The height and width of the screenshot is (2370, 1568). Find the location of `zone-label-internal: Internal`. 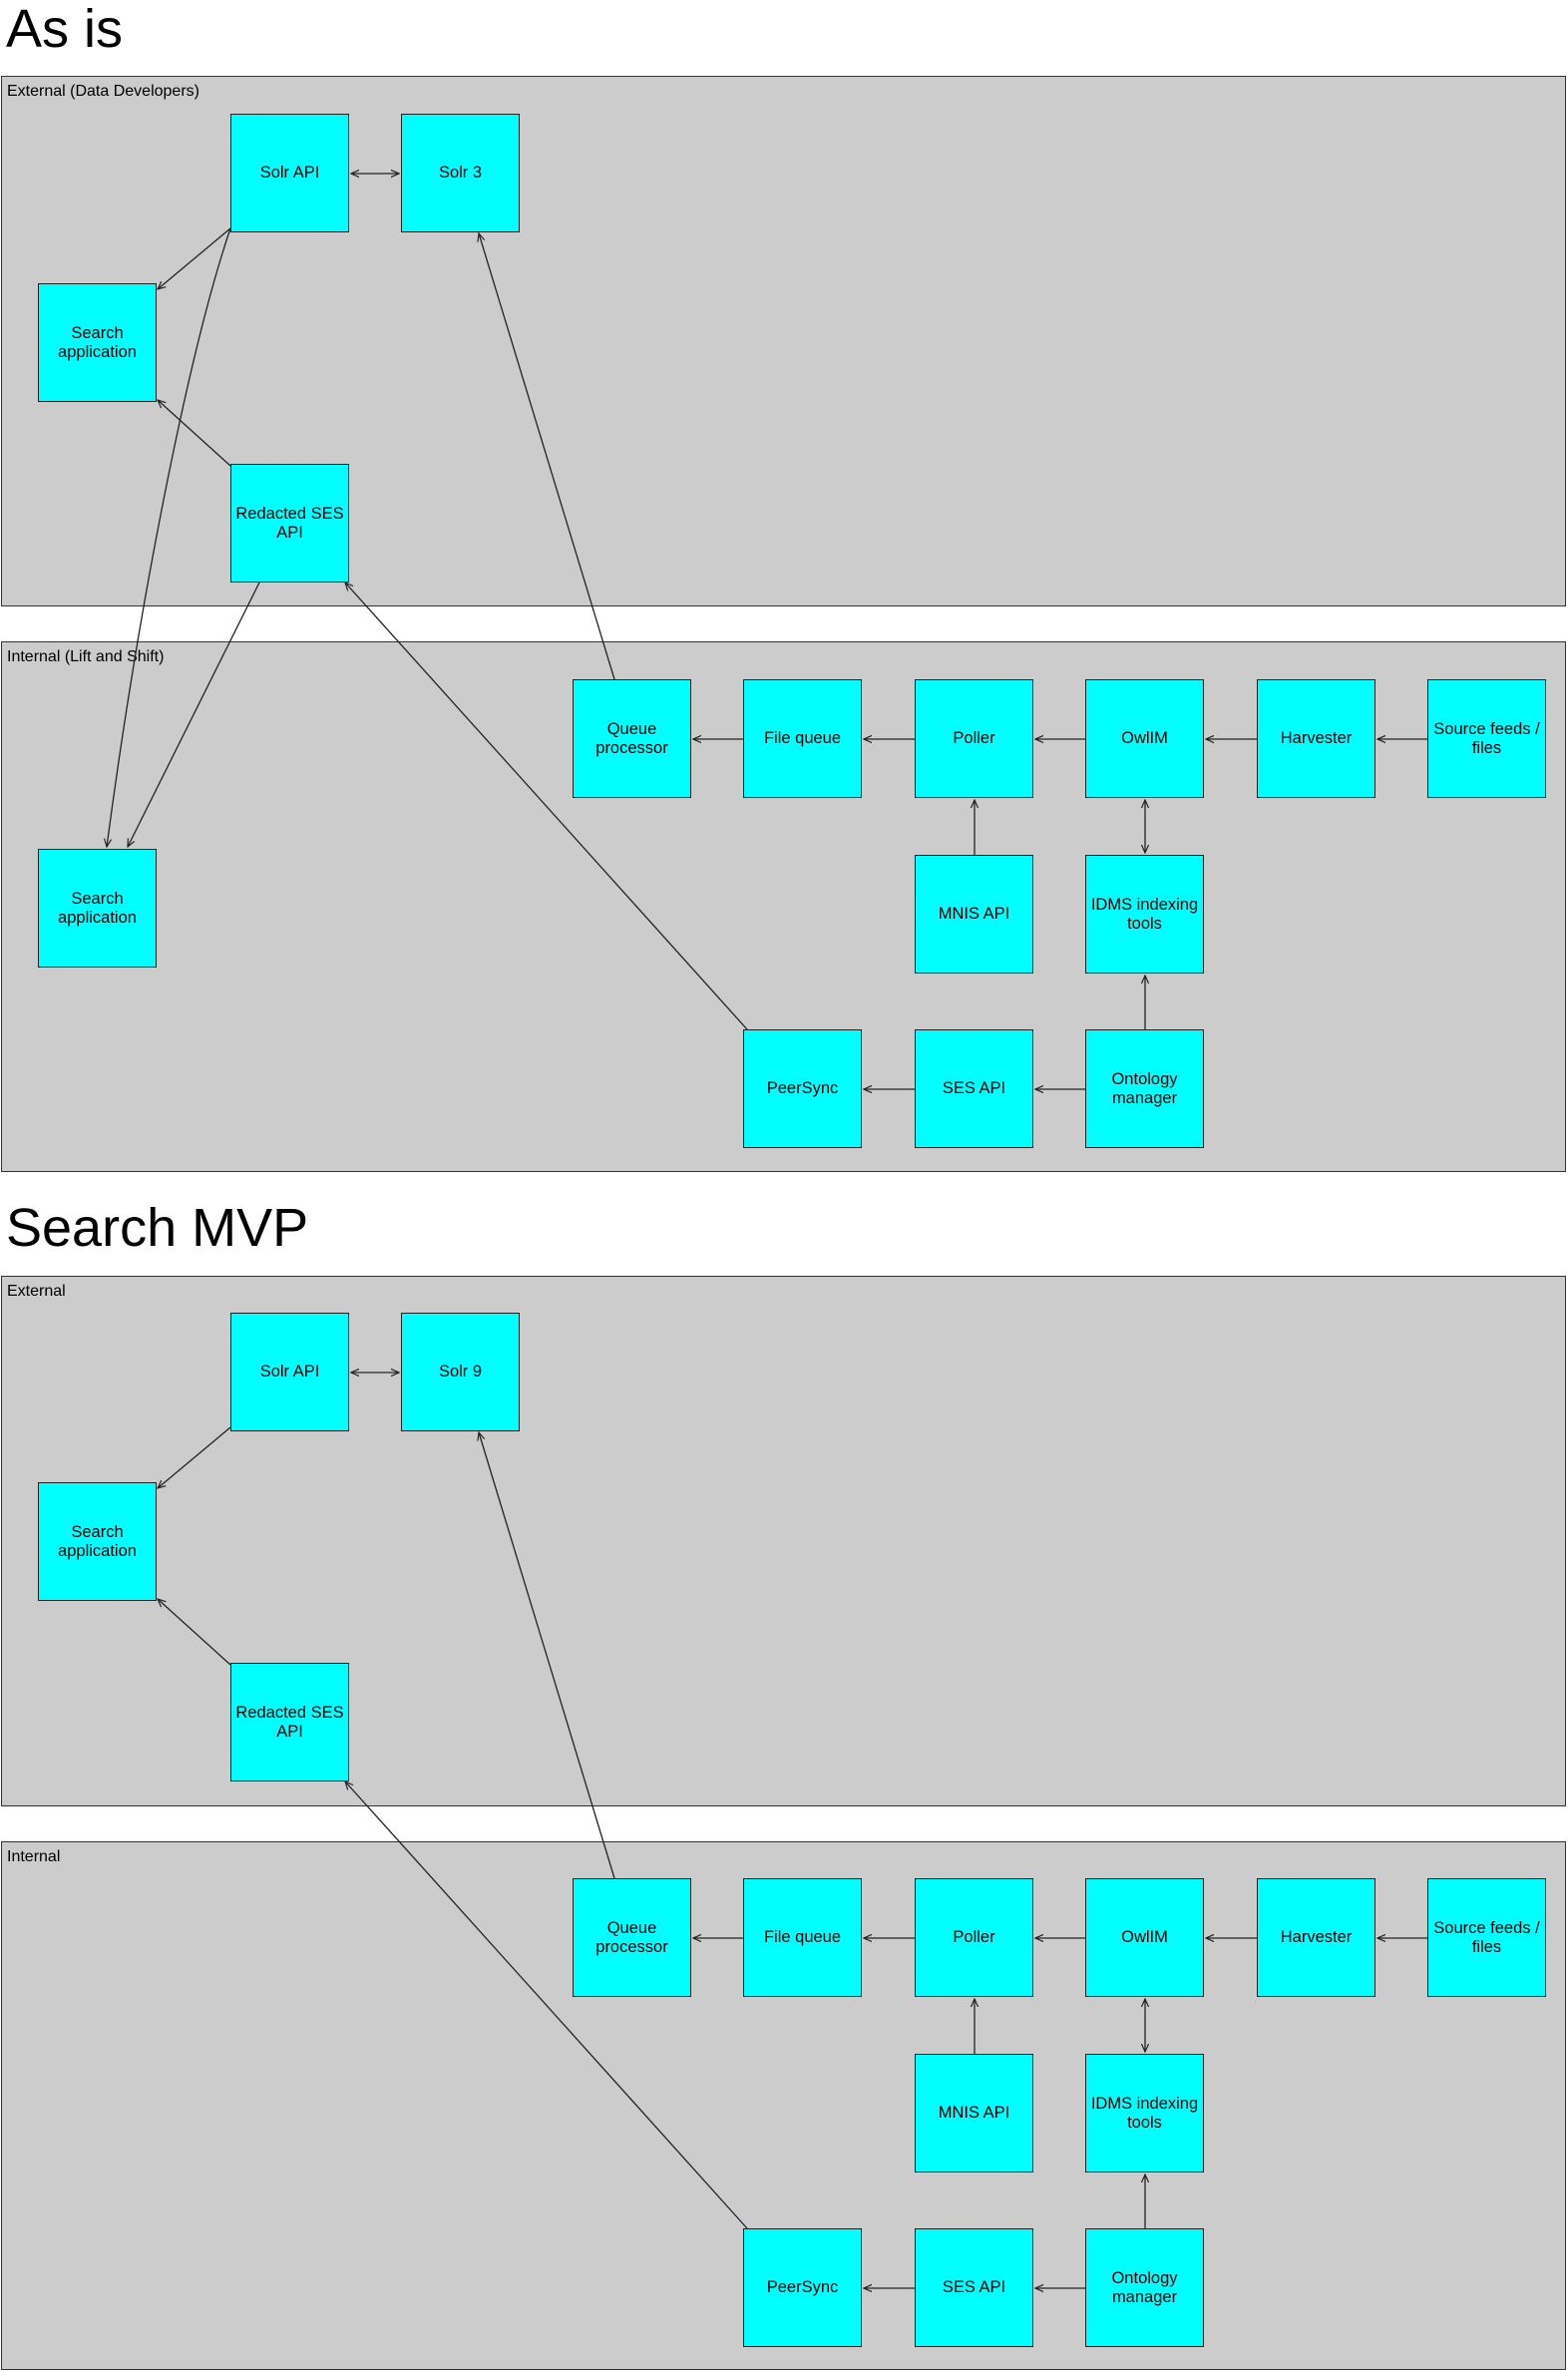

zone-label-internal: Internal is located at coordinates (34, 1857).